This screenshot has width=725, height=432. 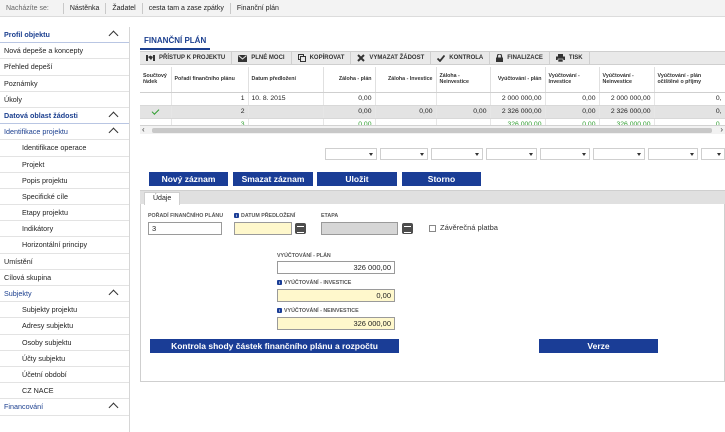 What do you see at coordinates (359, 228) in the screenshot?
I see `stage-field` at bounding box center [359, 228].